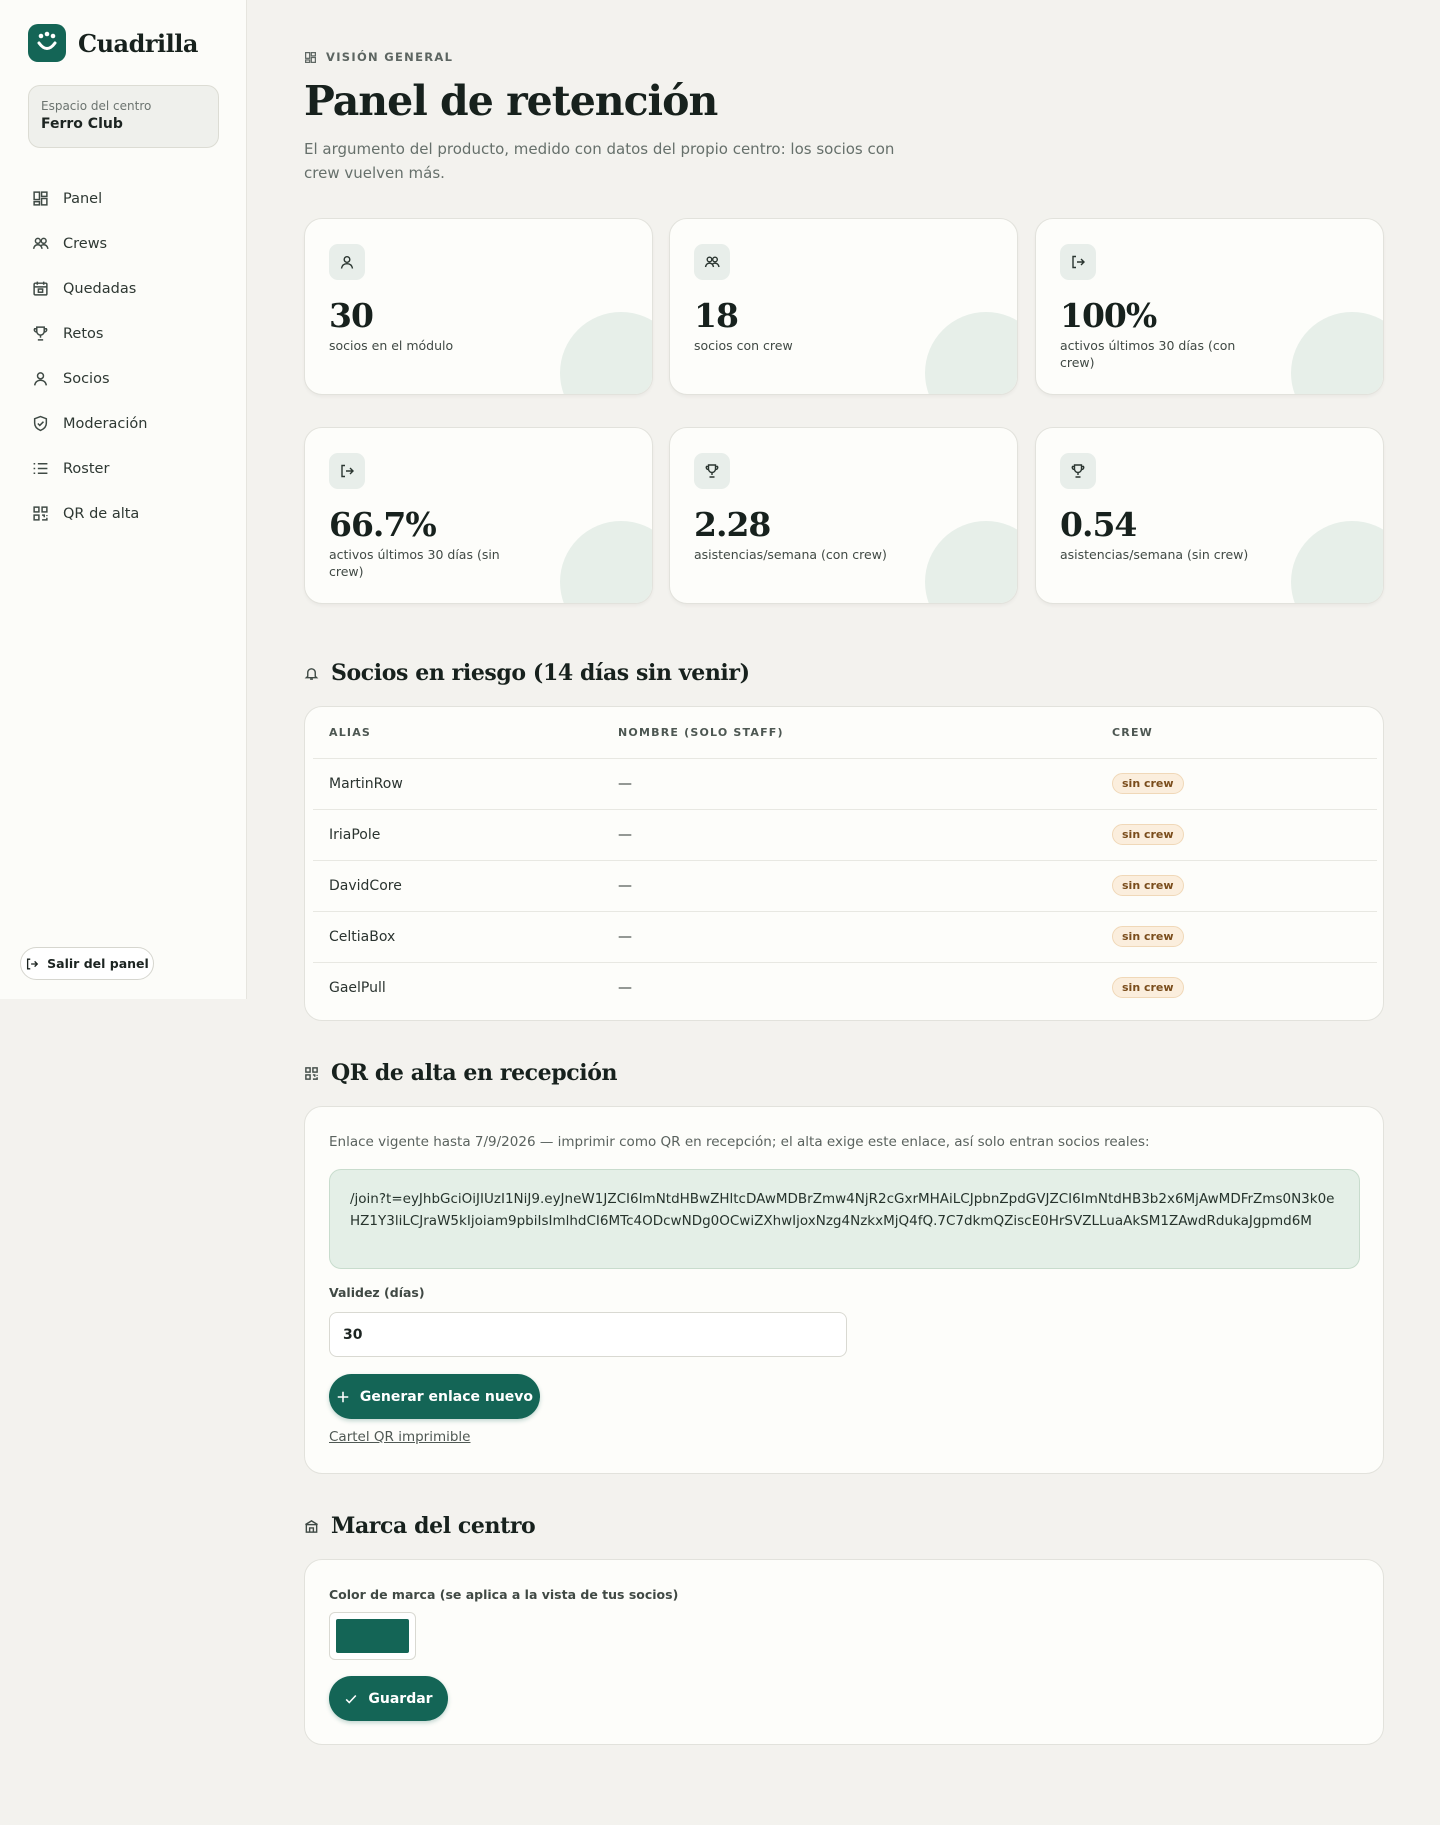 The height and width of the screenshot is (1825, 1440). What do you see at coordinates (138, 43) in the screenshot?
I see `brand-name: Cuadrilla` at bounding box center [138, 43].